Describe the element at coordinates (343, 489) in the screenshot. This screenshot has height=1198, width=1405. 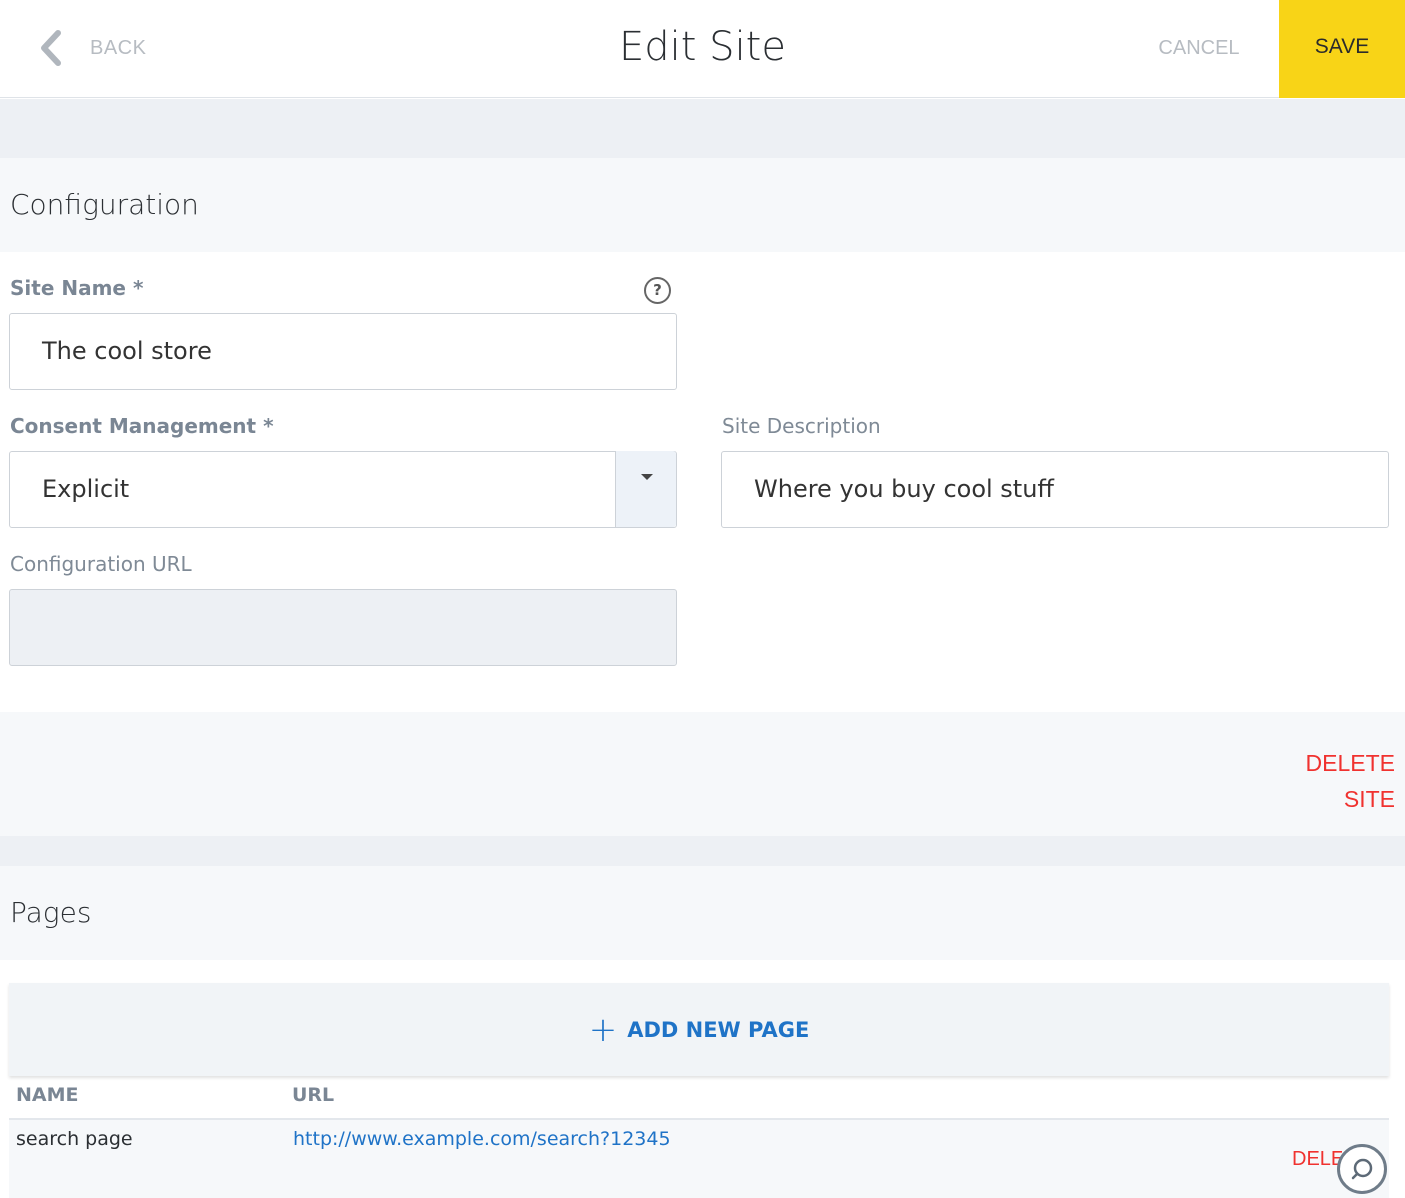
I see `consent-management-select: Explicit` at that location.